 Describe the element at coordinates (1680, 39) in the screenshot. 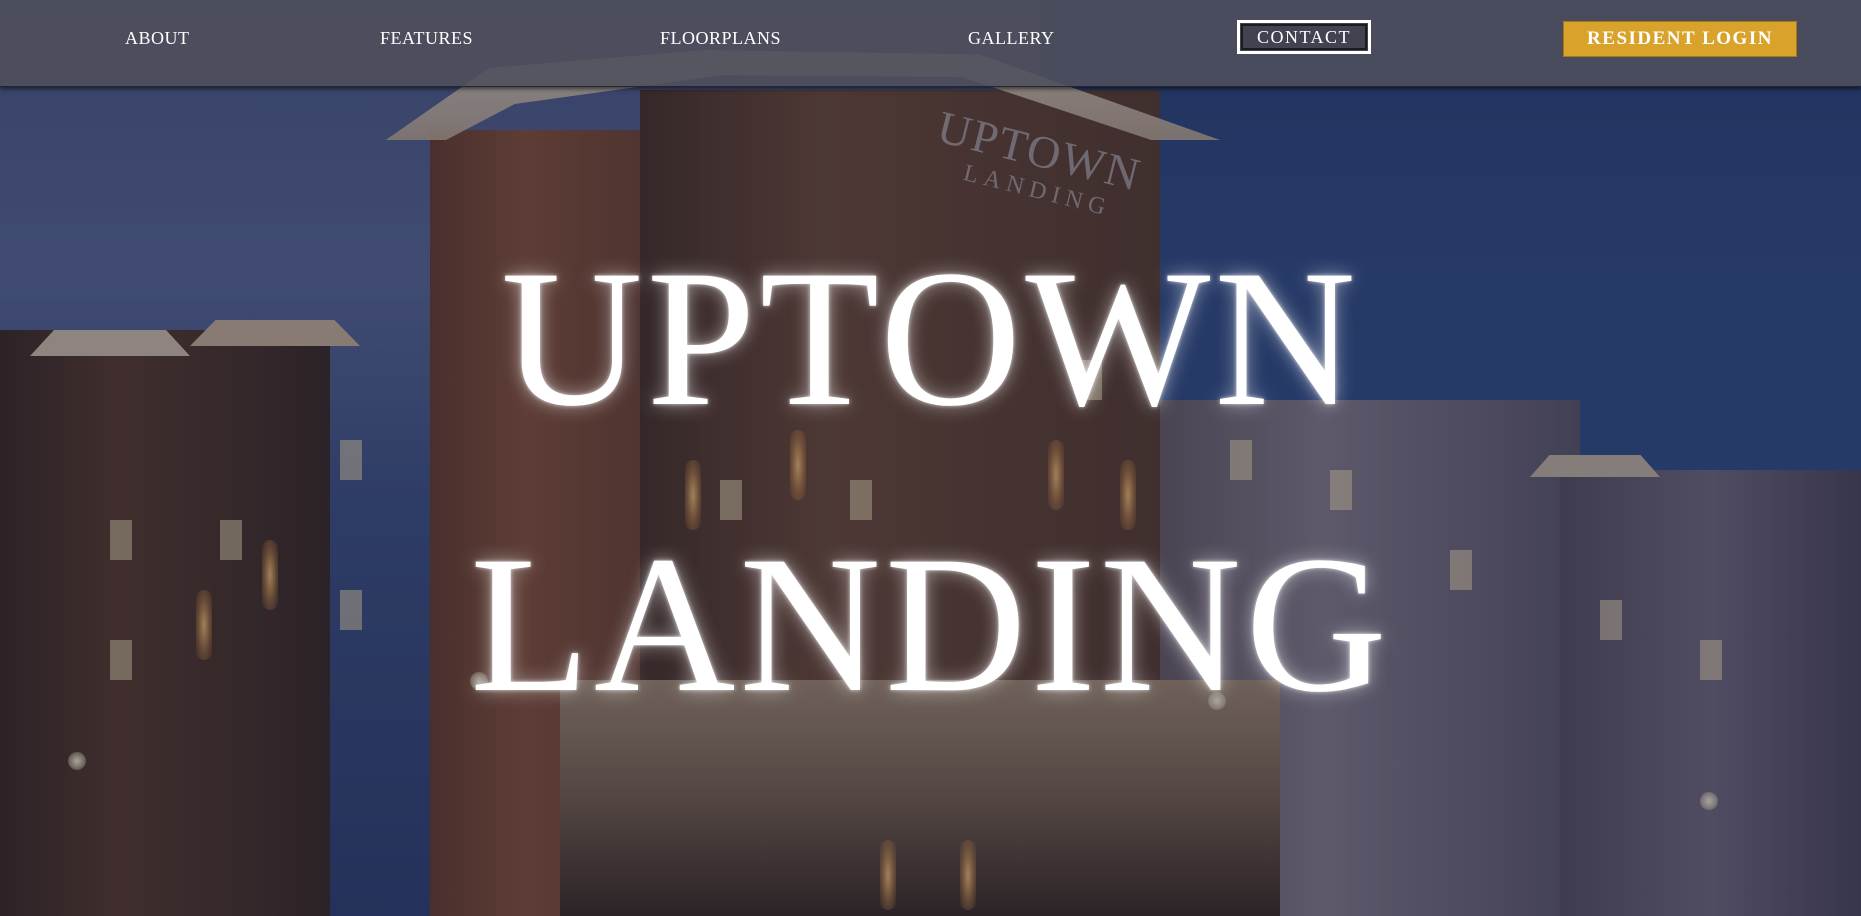

I see `resident-login-button: RESIDENT LOGIN` at that location.